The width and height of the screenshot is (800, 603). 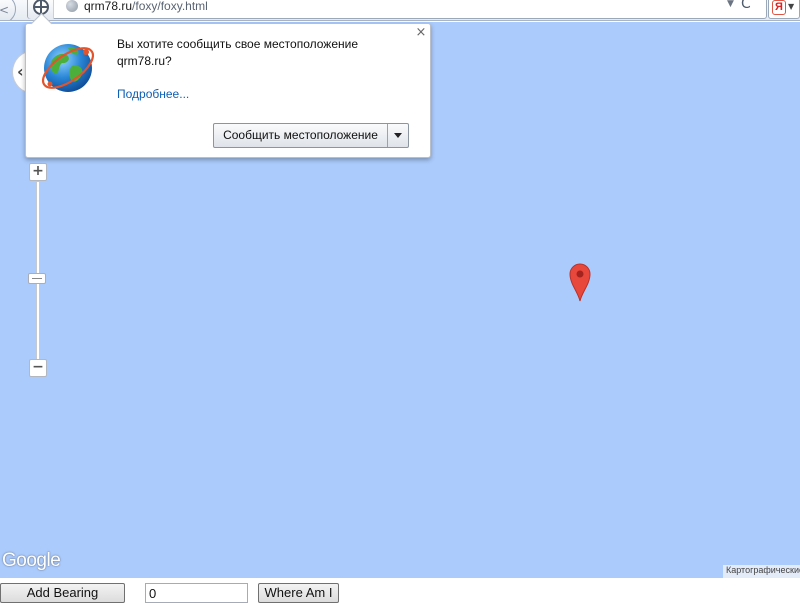 I want to click on bearing-input, so click(x=196, y=593).